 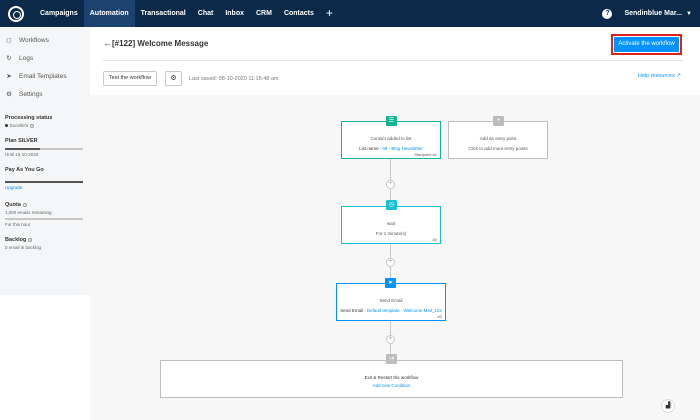 I want to click on processing-status-value: Excellent, so click(x=19, y=125).